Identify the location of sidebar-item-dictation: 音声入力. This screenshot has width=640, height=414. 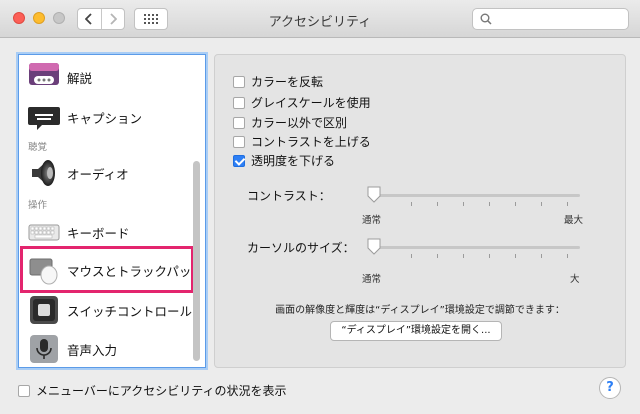
(112, 348).